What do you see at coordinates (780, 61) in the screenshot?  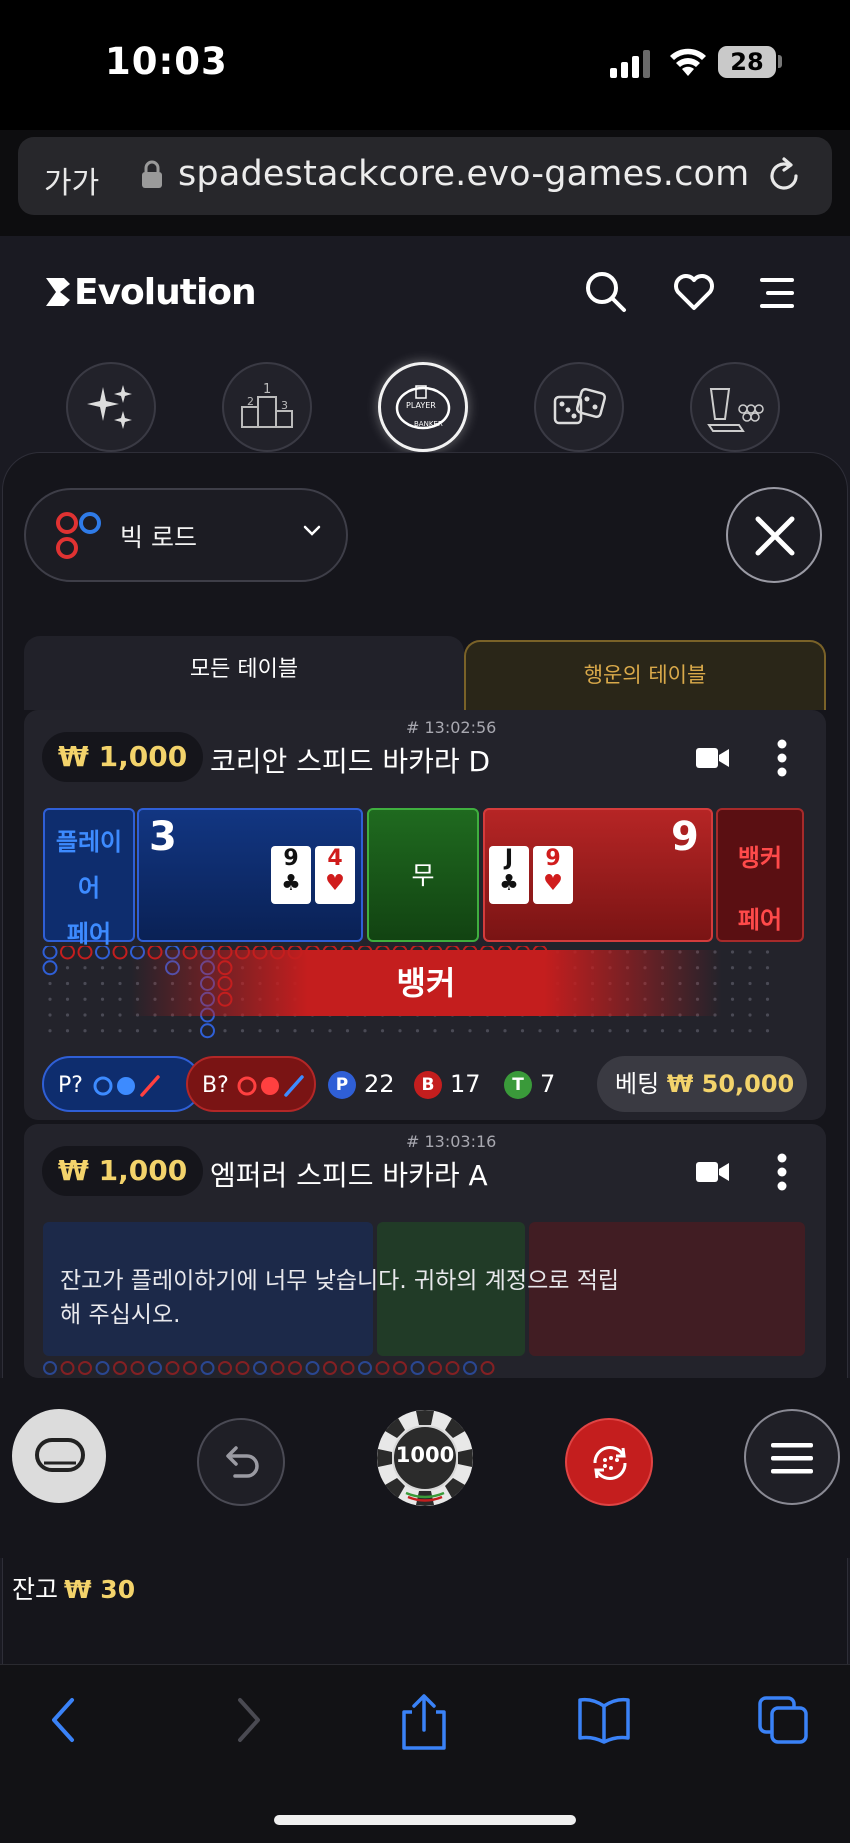 I see `battery-tip` at bounding box center [780, 61].